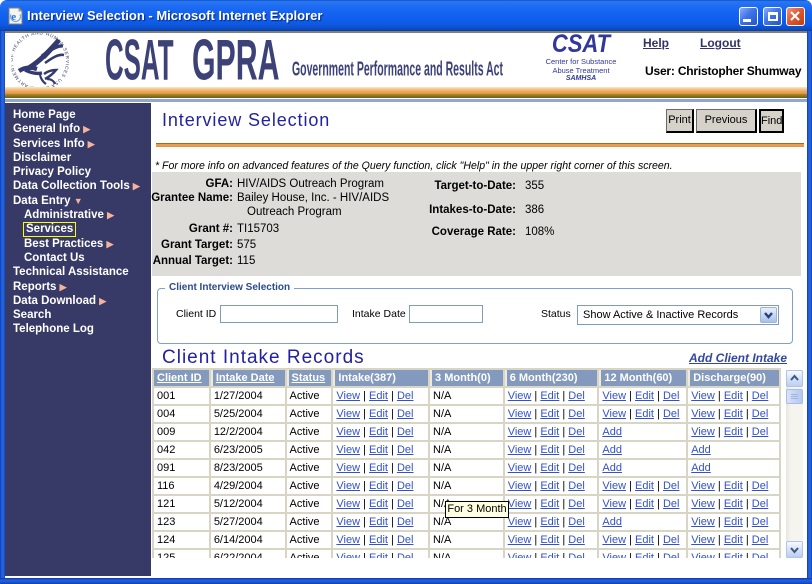  What do you see at coordinates (236, 60) in the screenshot?
I see `svg-text: GPRA` at bounding box center [236, 60].